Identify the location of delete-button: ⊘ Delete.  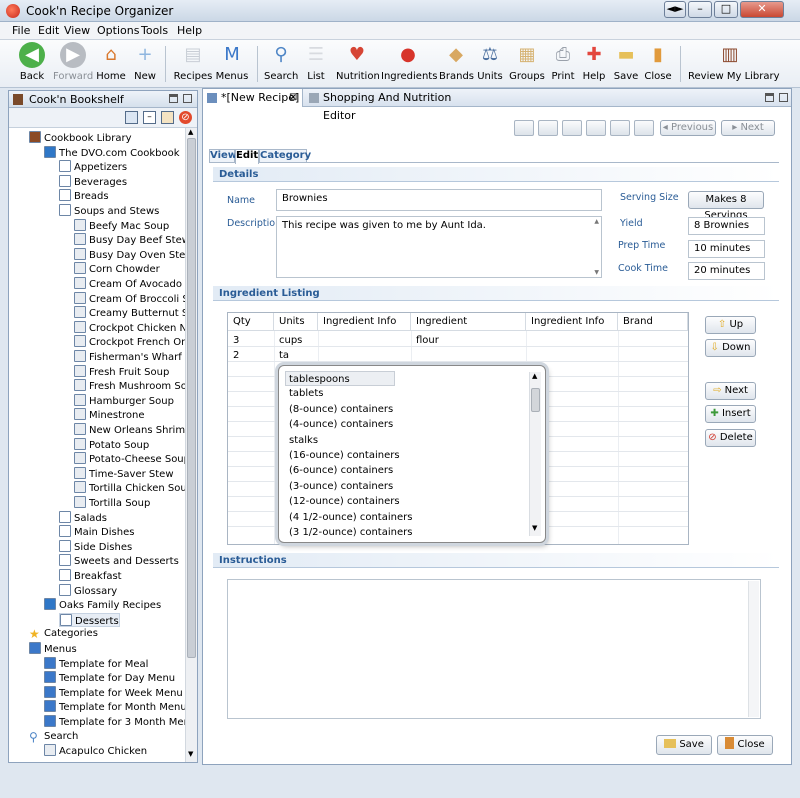
(730, 438).